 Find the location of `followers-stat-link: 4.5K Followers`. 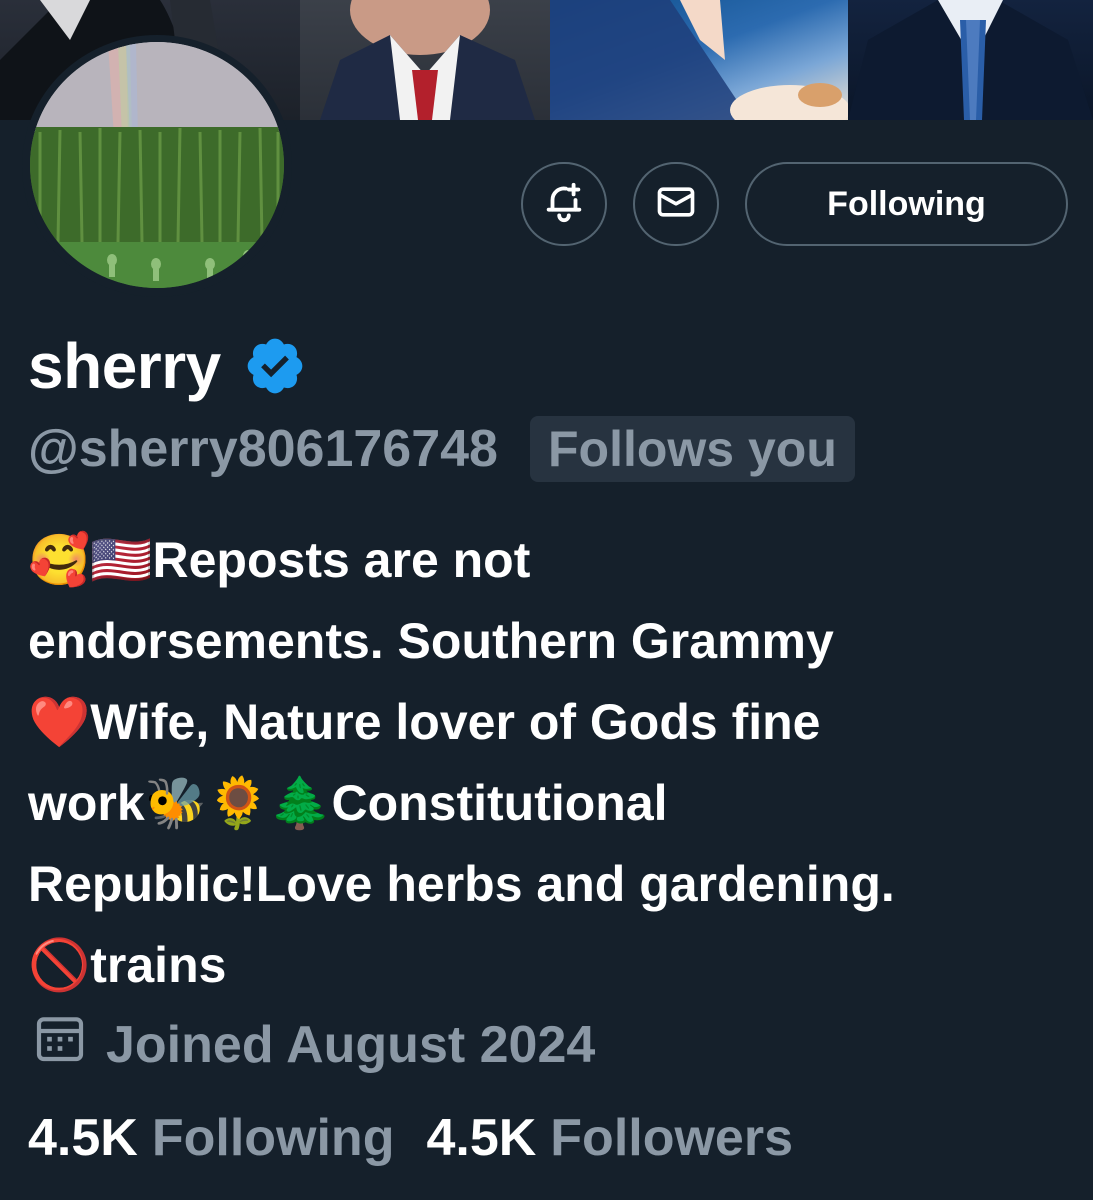

followers-stat-link: 4.5K Followers is located at coordinates (609, 1138).